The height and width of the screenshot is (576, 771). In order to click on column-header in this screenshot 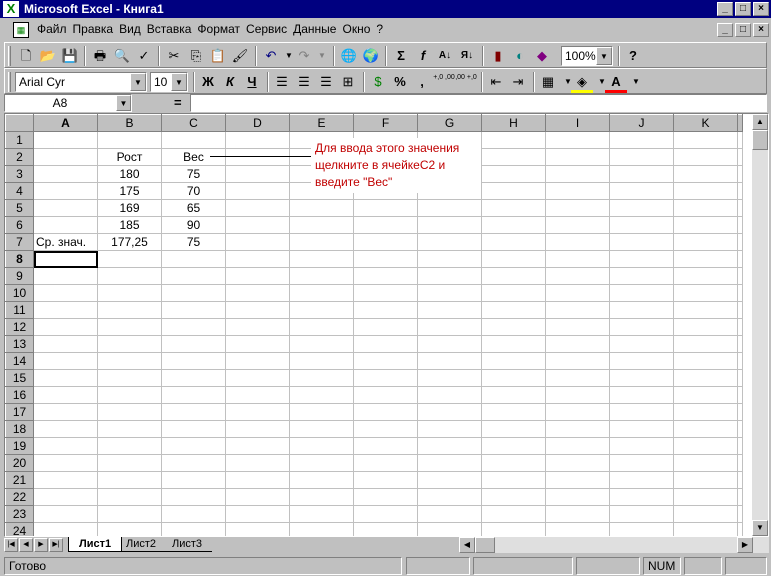, I will do `click(740, 123)`.